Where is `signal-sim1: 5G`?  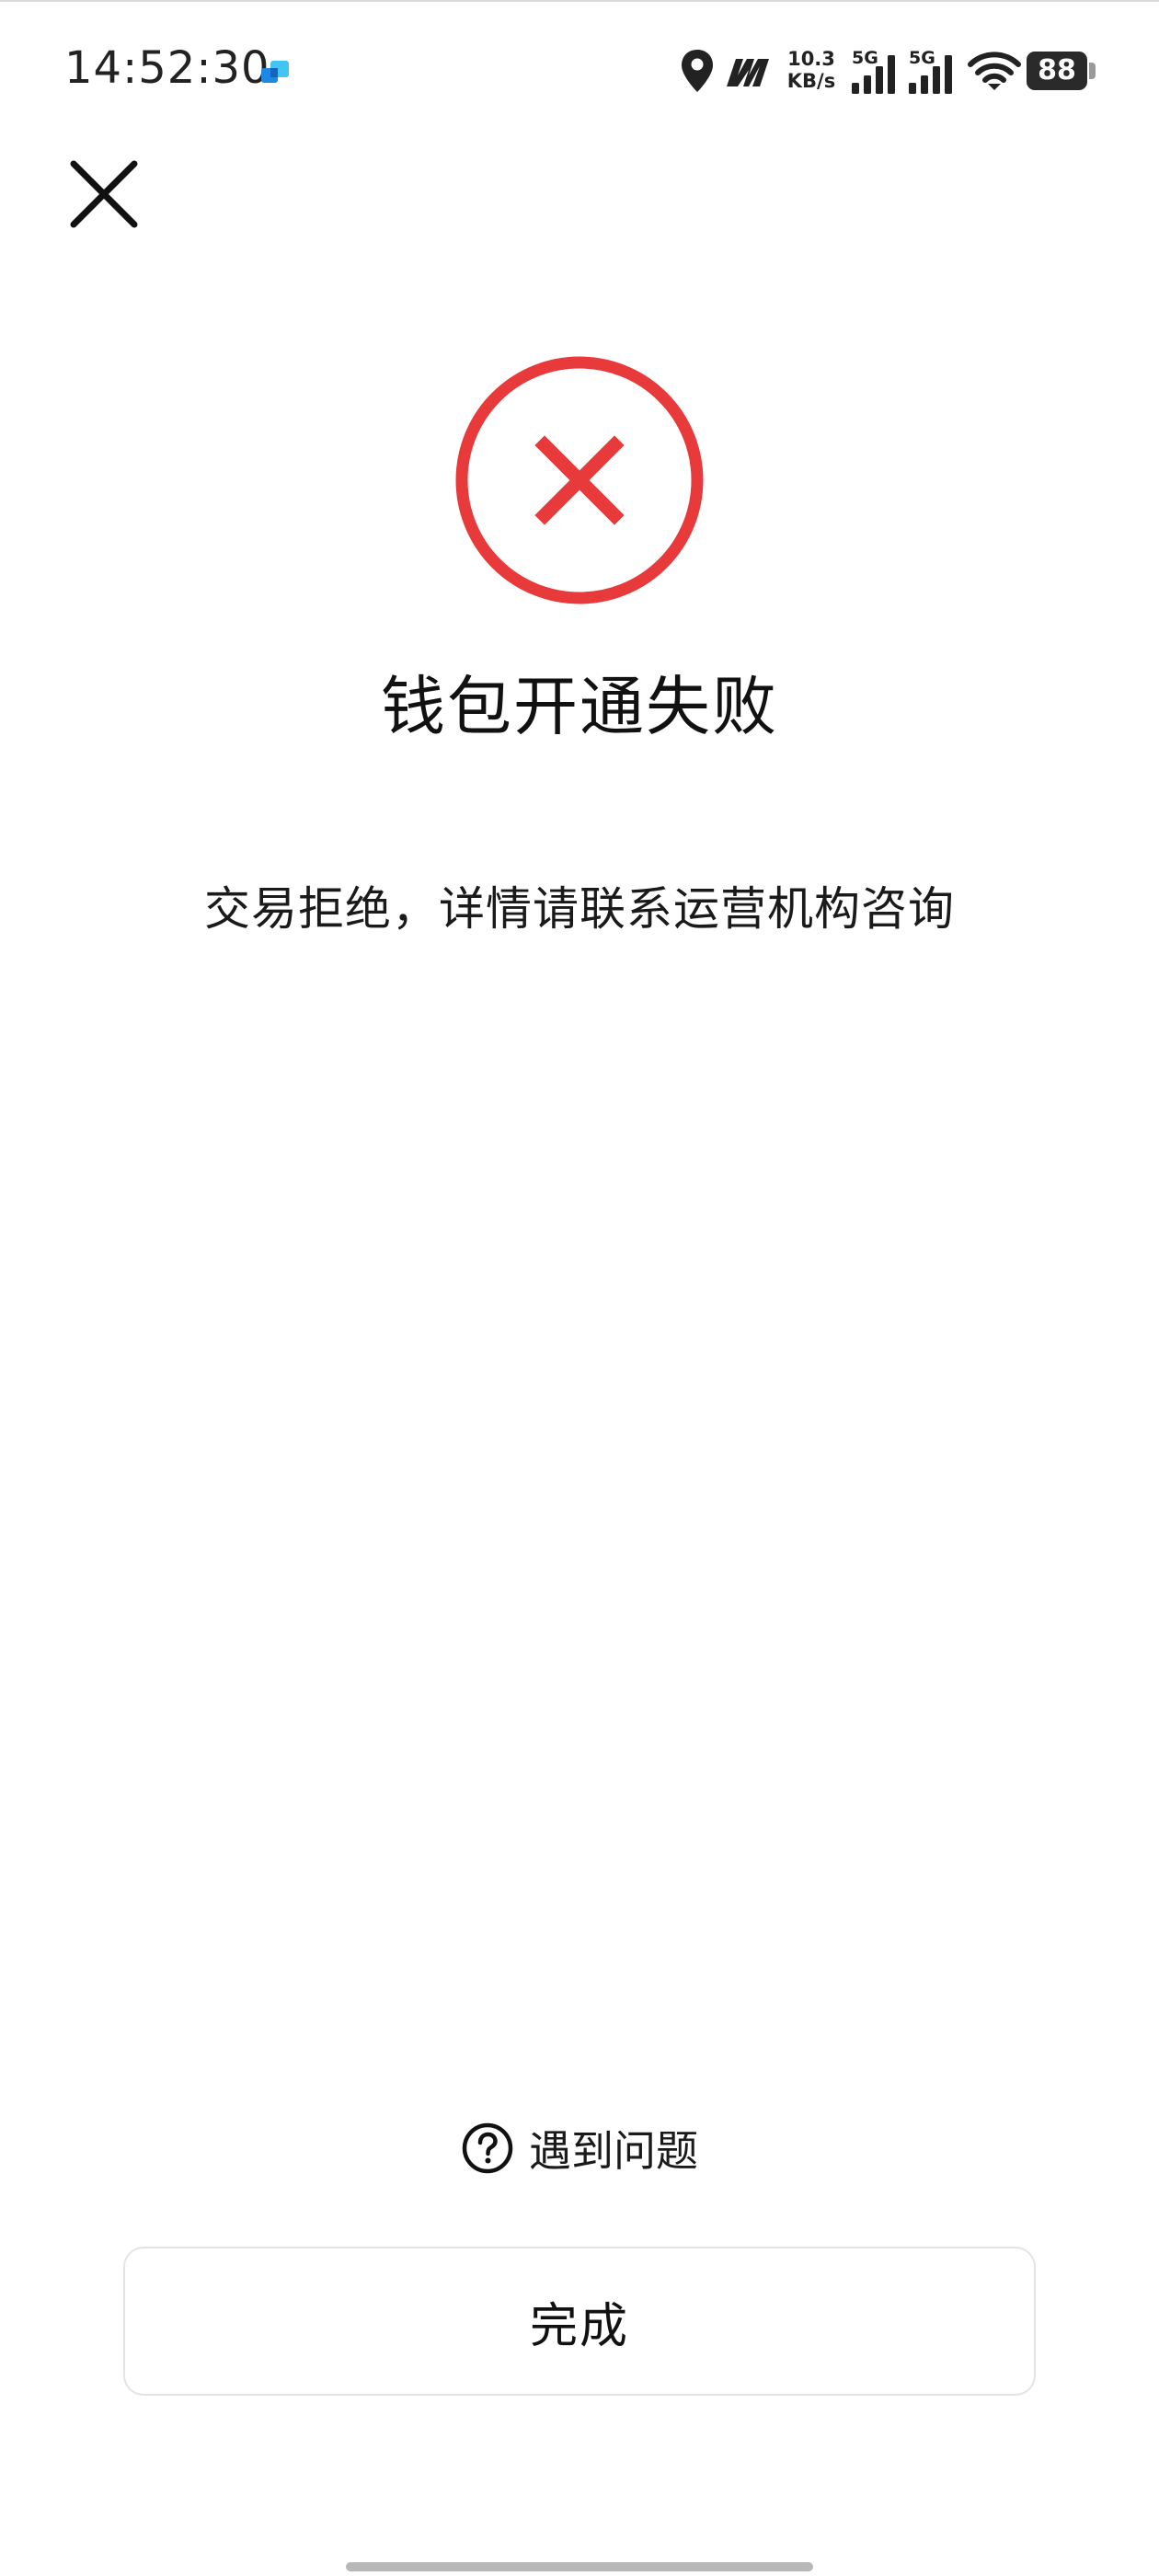
signal-sim1: 5G is located at coordinates (875, 72).